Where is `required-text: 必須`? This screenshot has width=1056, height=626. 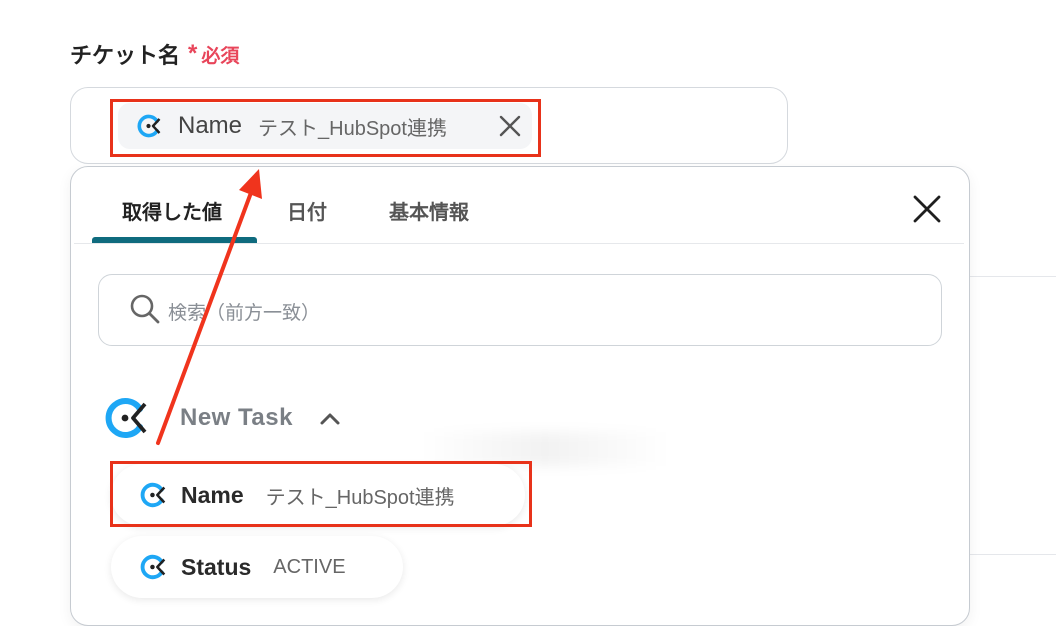 required-text: 必須 is located at coordinates (220, 56).